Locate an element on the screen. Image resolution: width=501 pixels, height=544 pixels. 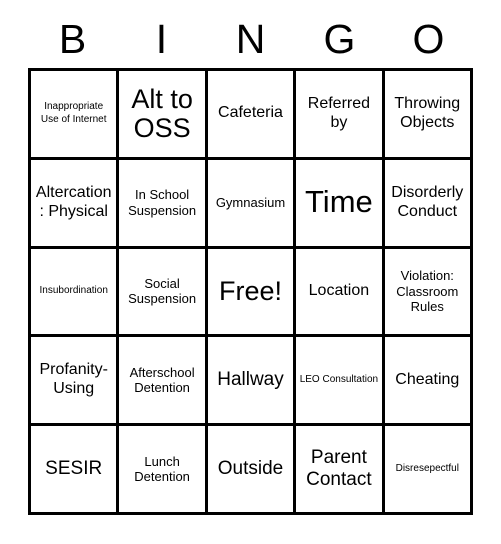
bingo-cell: Cafeteria is located at coordinates (252, 115).